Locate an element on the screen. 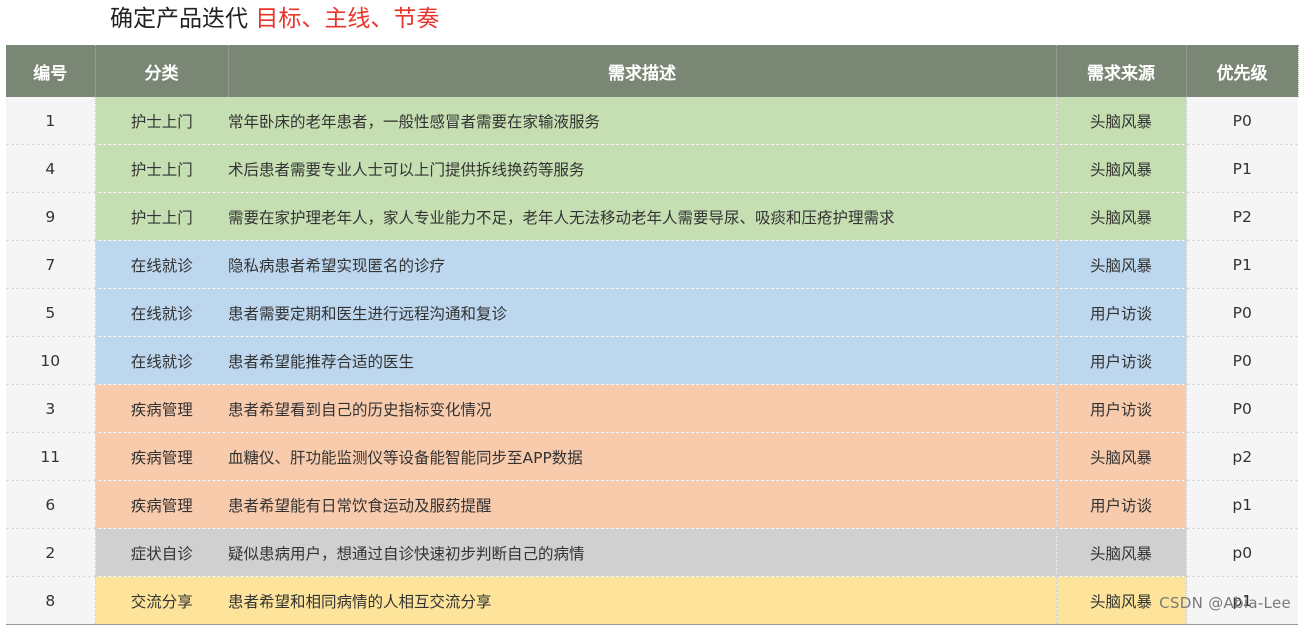 This screenshot has width=1307, height=625. table-row: 11 疾病管理 血糖仪、肝功能监测仪等设备能智能同步至APP数据 头脑风暴 p2 is located at coordinates (652, 456).